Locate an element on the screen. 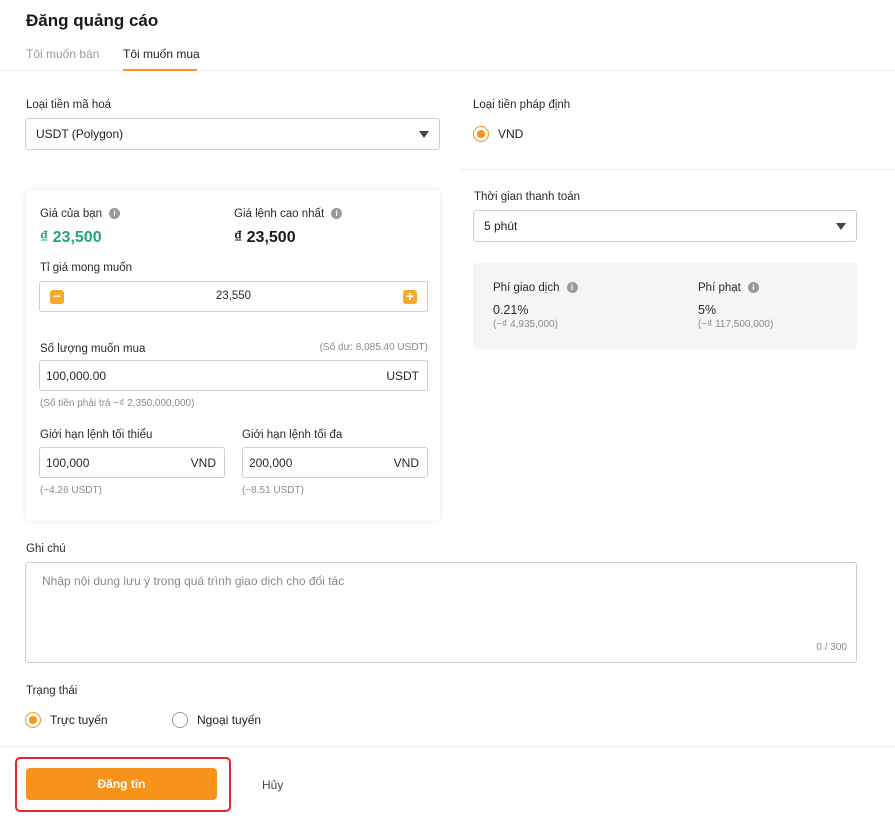 Image resolution: width=895 pixels, height=827 pixels. payment-time-select: 5 phút is located at coordinates (665, 226).